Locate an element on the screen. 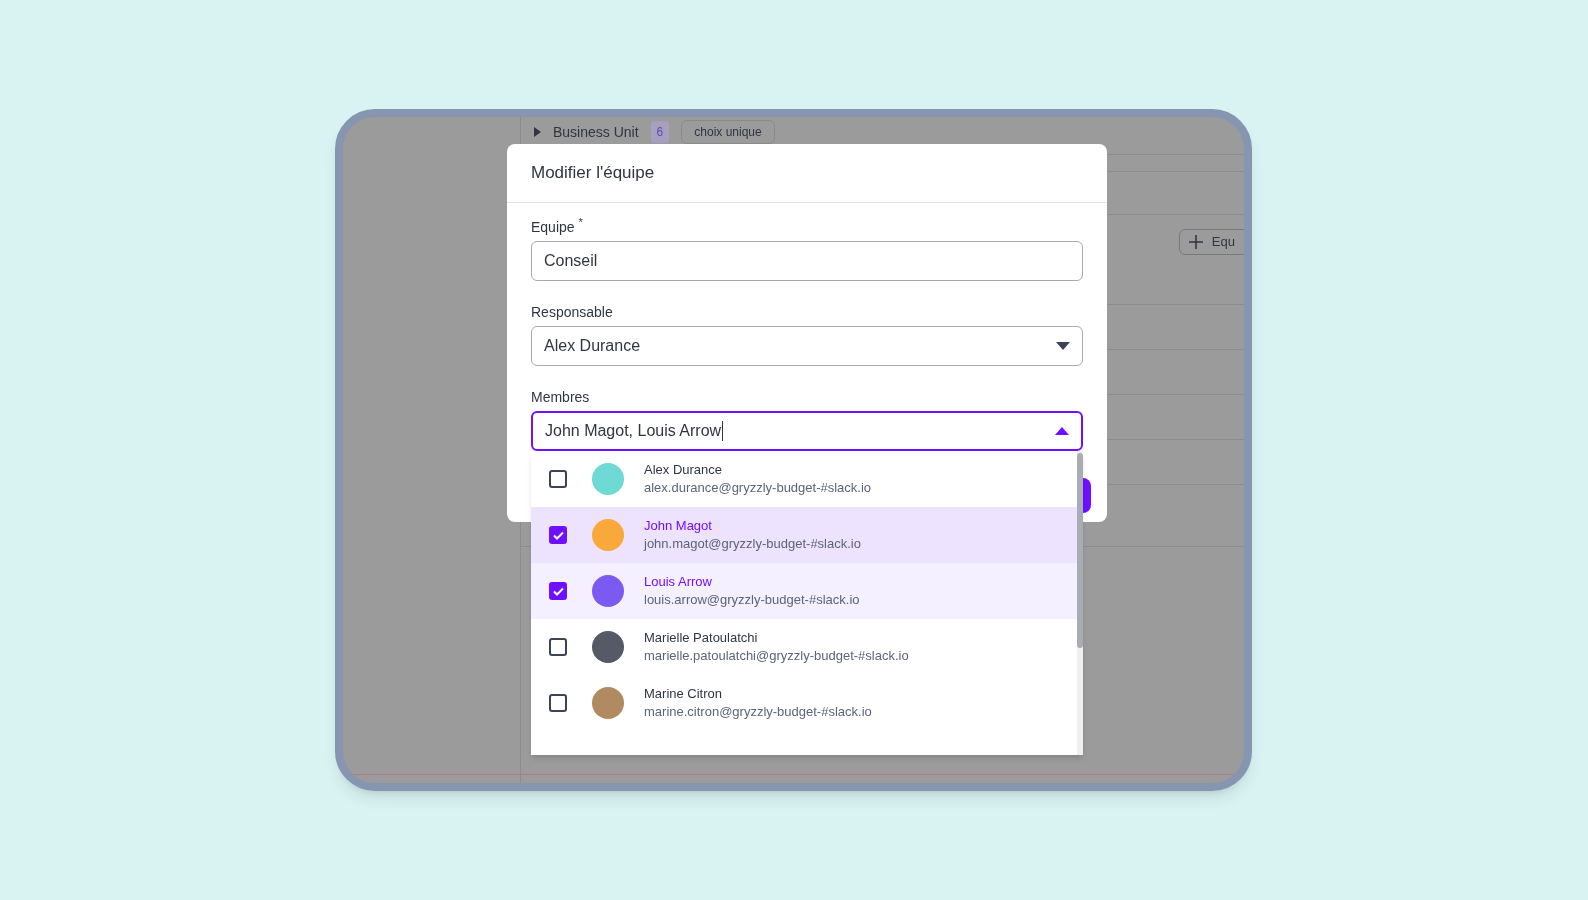  member-email: marielle.patoulatchi@gryzzly-budget-#slack.io is located at coordinates (776, 656).